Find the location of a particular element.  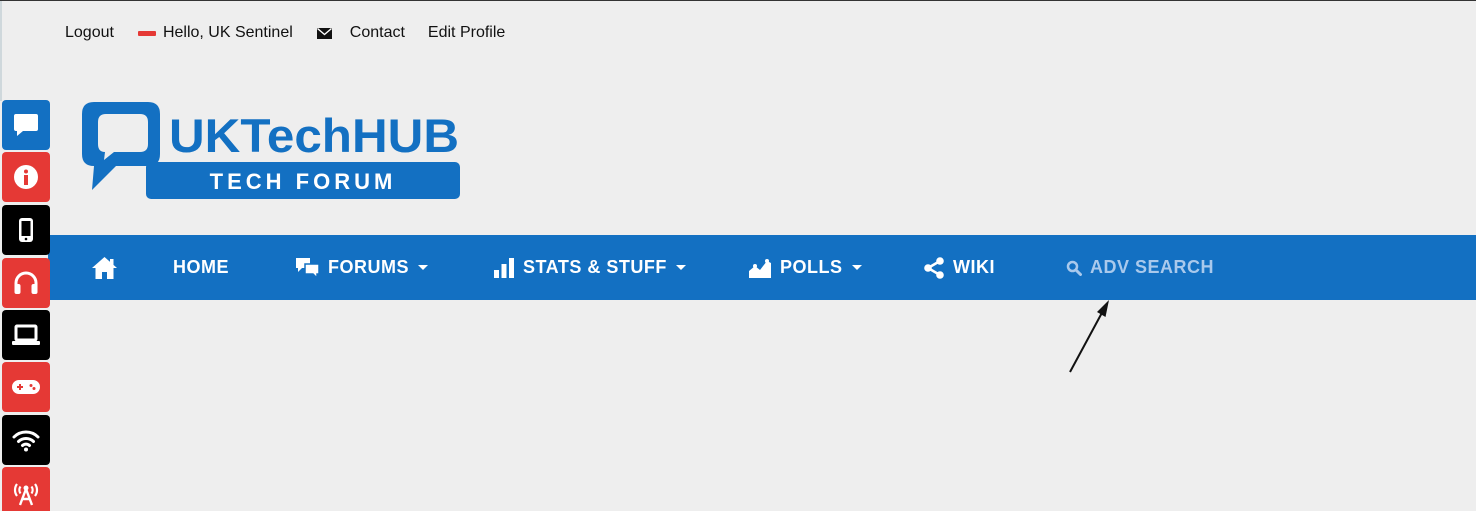

mobile-phone-icon is located at coordinates (26, 230).